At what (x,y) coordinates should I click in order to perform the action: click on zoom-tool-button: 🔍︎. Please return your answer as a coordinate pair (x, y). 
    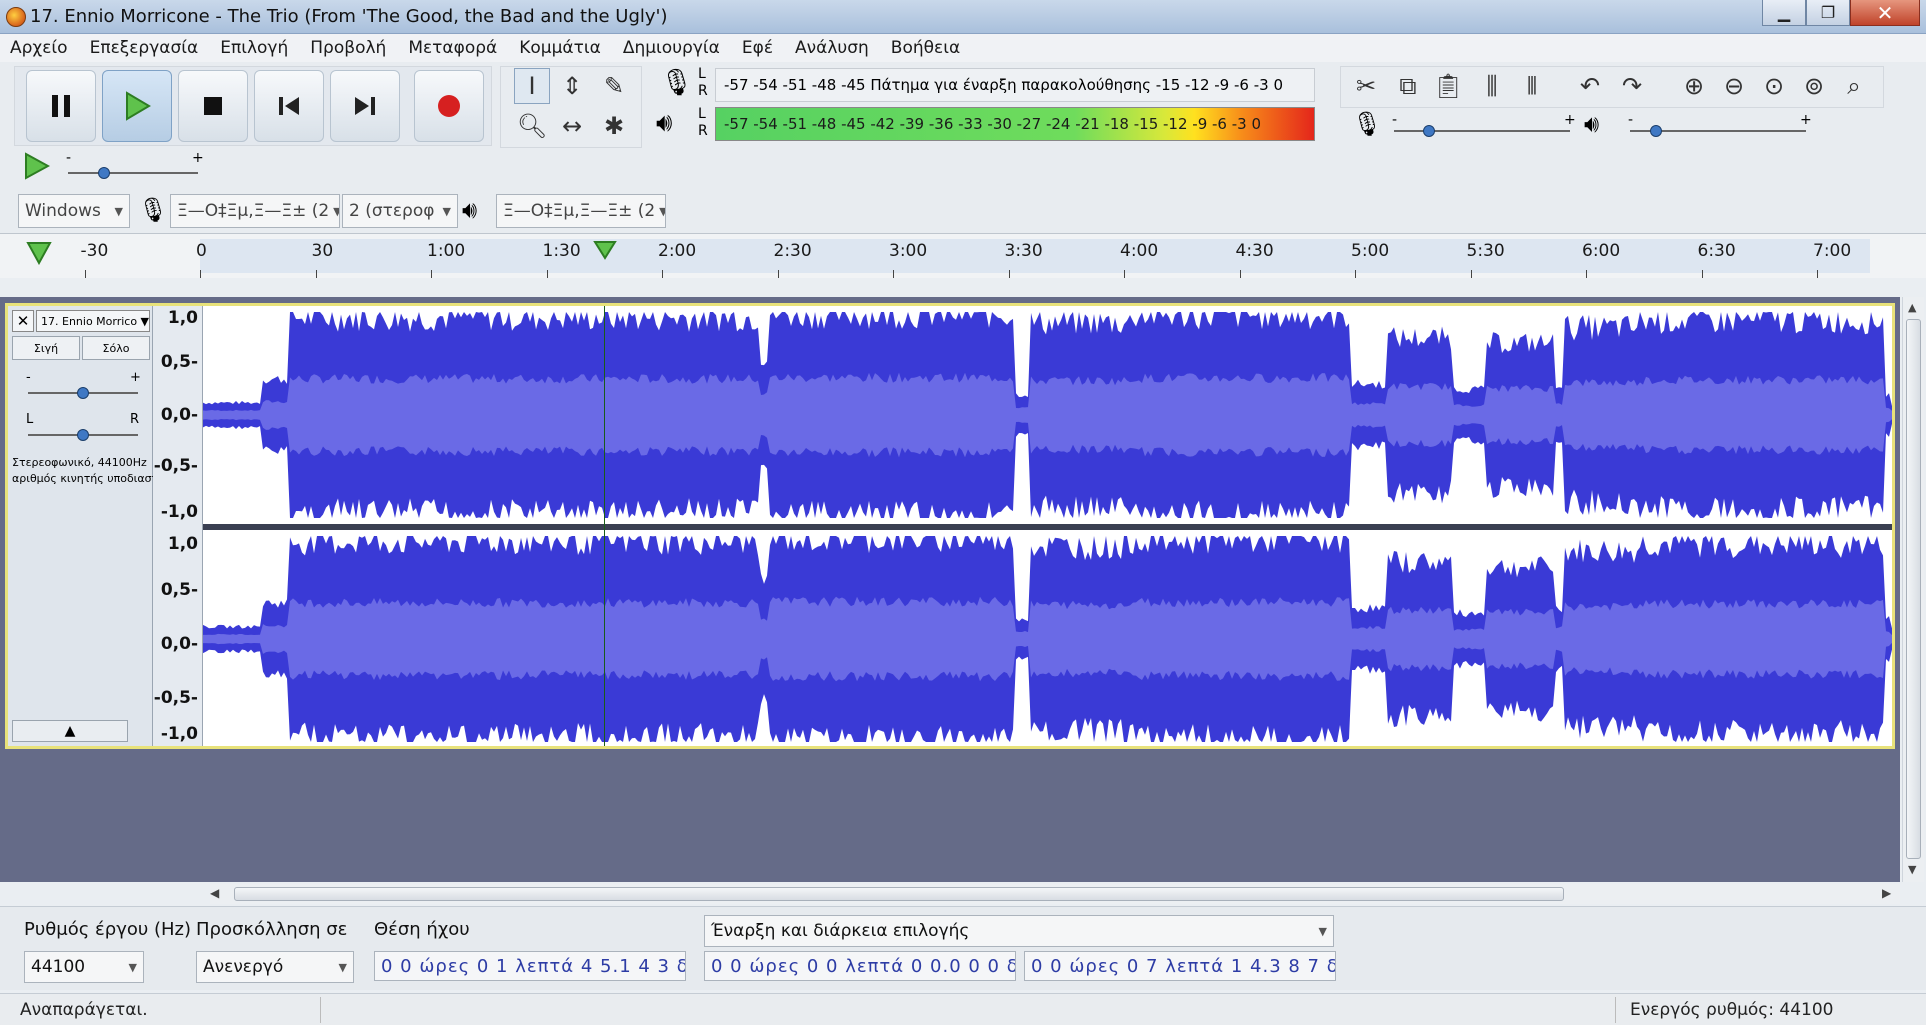
    Looking at the image, I should click on (532, 126).